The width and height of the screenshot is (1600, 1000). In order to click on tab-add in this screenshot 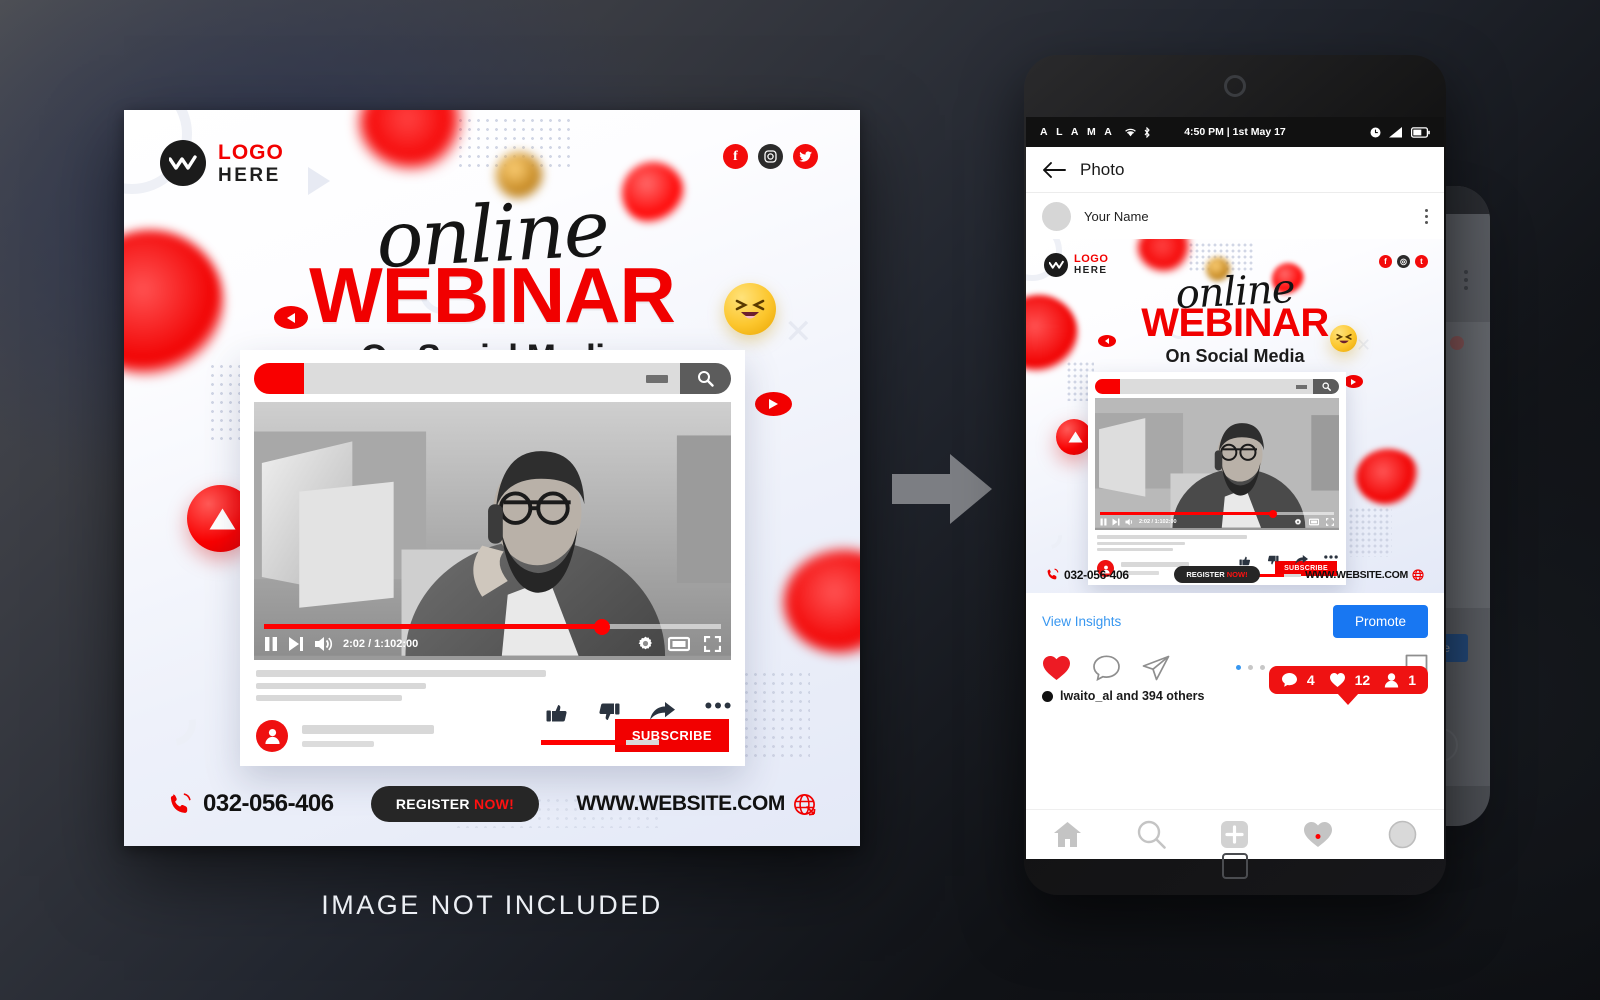, I will do `click(1234, 834)`.